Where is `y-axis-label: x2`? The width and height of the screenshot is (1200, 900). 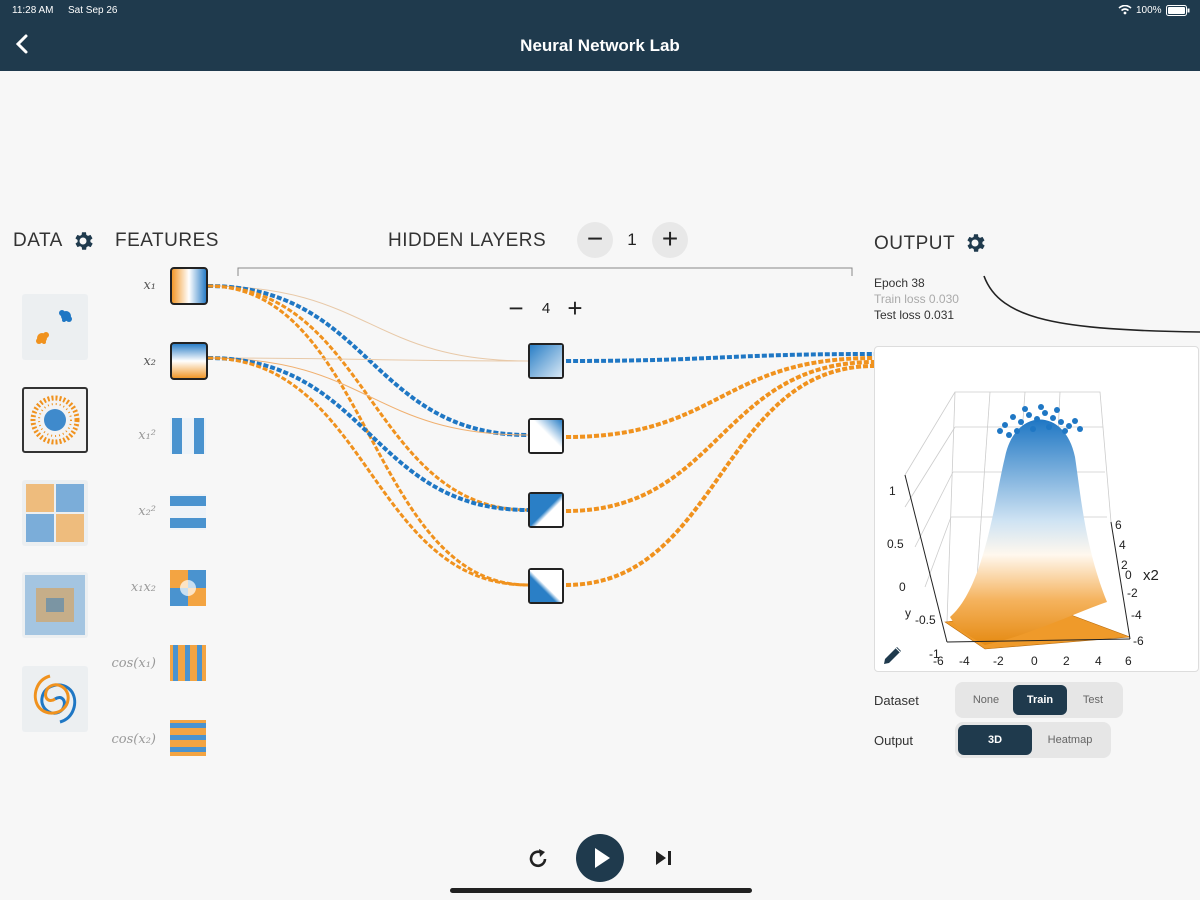
y-axis-label: x2 is located at coordinates (1151, 575).